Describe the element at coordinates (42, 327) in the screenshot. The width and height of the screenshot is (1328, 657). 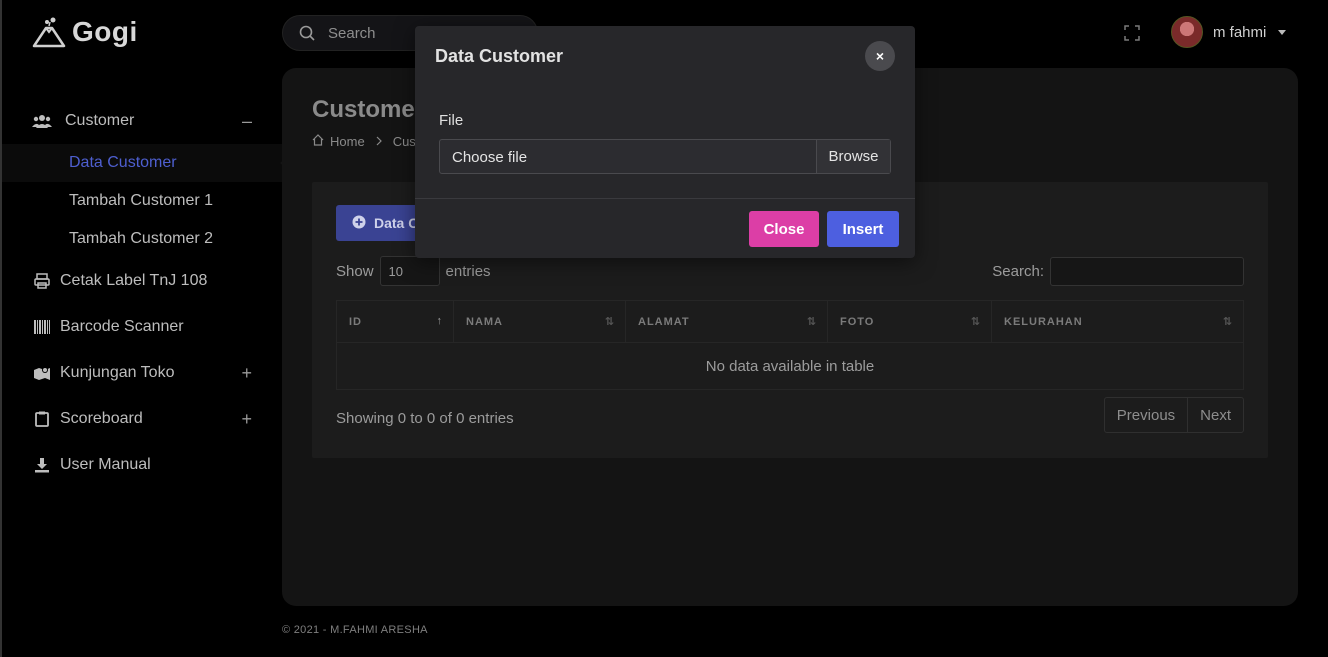
I see `barcode-icon` at that location.